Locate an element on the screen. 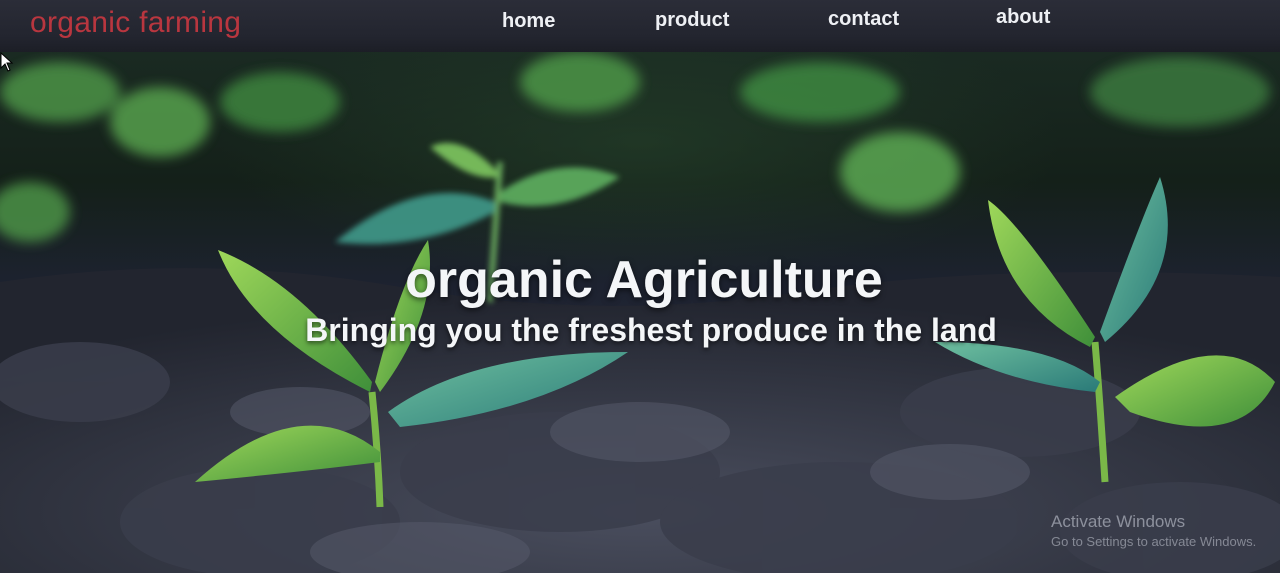  activate-windows-watermark-subtitle: Go to Settings to activate Windows. is located at coordinates (1154, 541).